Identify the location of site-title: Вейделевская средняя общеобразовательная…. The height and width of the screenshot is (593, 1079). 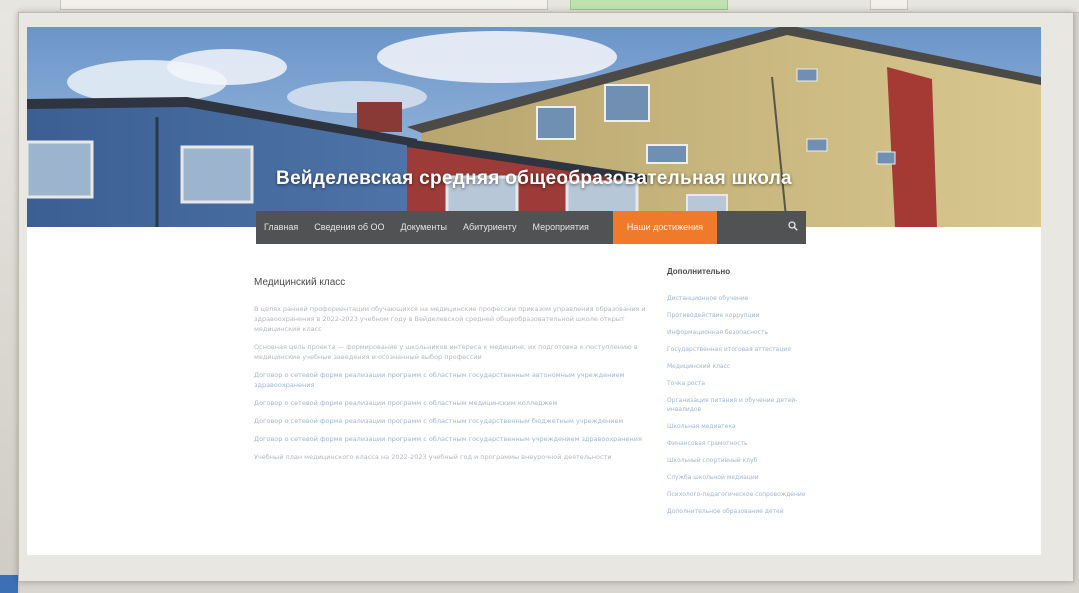
(534, 179).